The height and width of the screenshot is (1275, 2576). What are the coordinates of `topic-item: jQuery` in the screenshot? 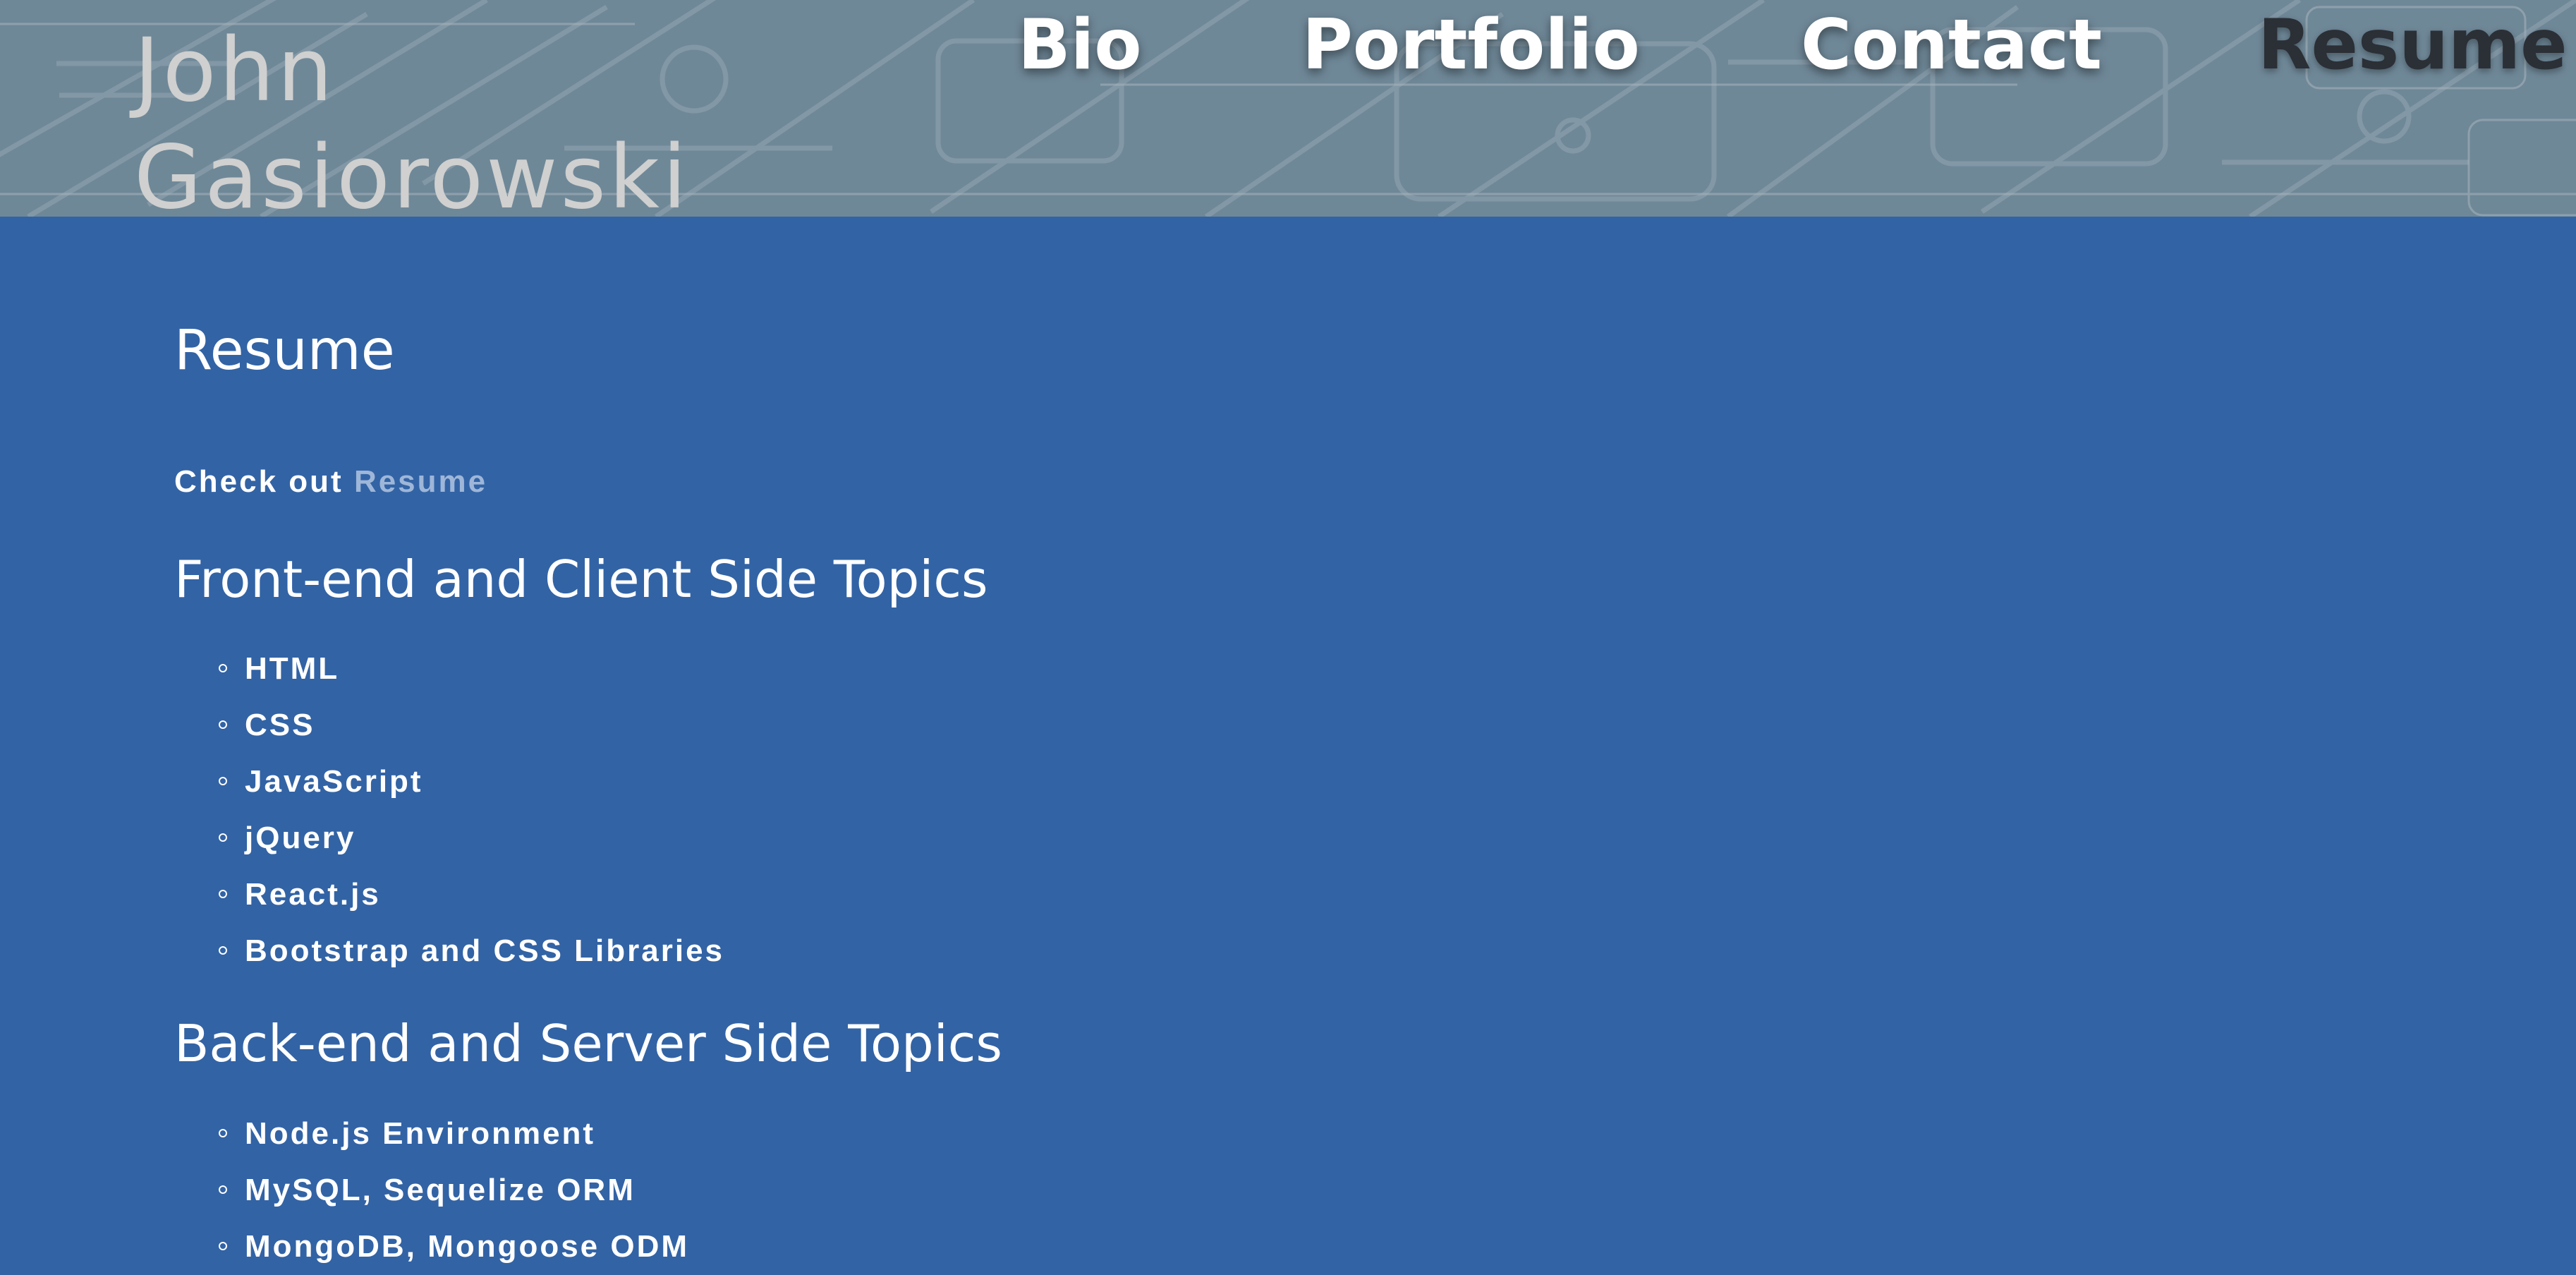 It's located at (468, 838).